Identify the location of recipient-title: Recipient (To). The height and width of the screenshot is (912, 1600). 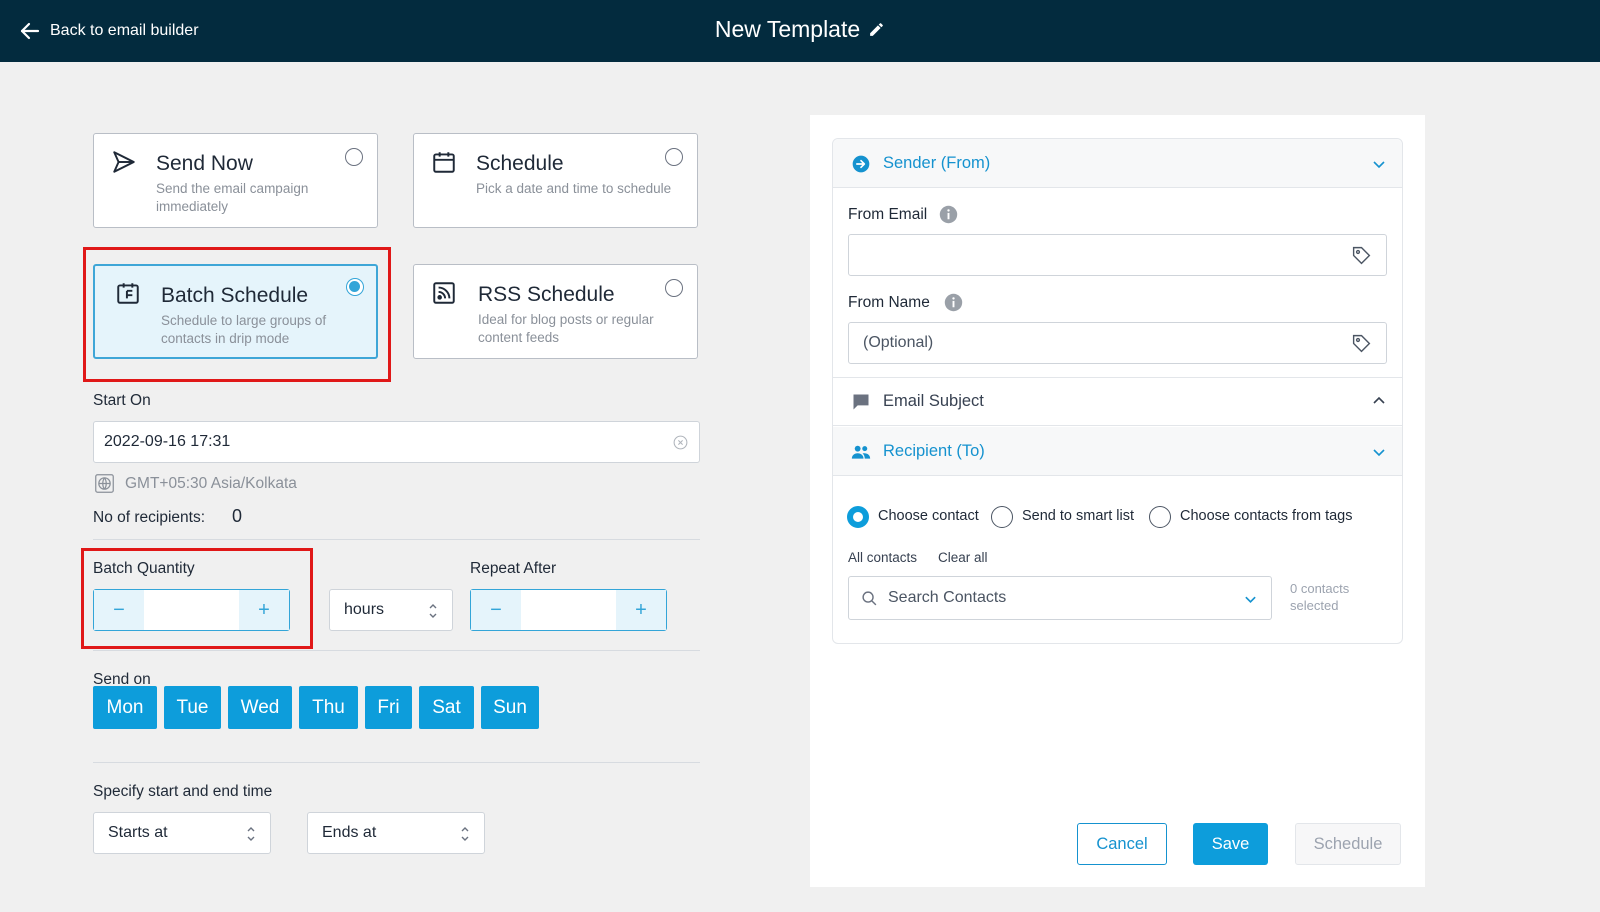
(934, 451).